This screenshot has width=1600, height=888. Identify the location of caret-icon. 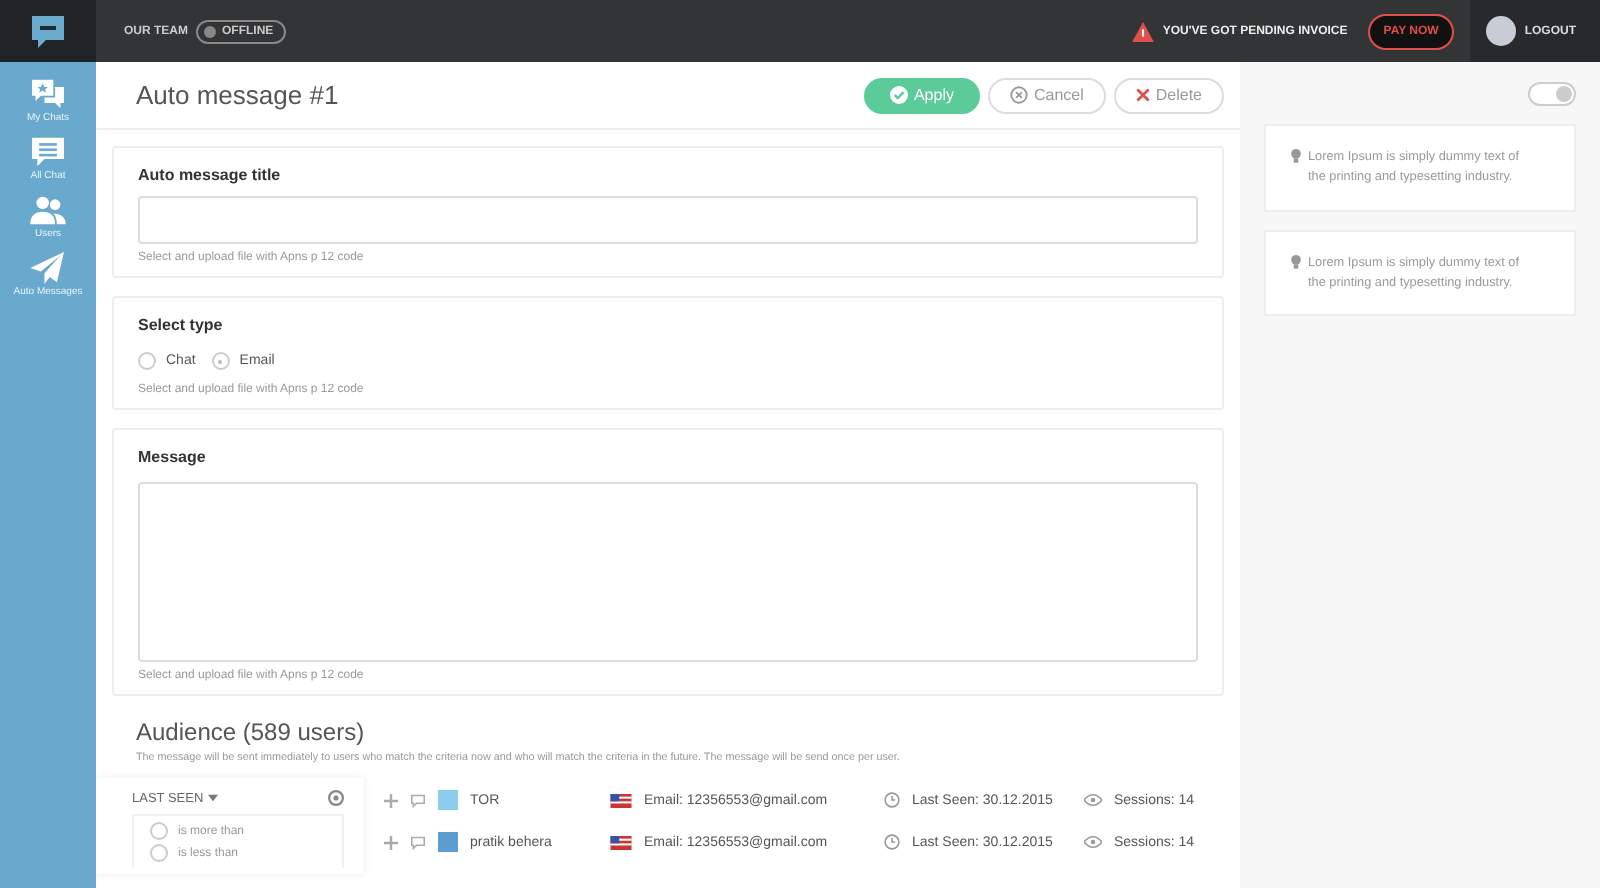
(212, 798).